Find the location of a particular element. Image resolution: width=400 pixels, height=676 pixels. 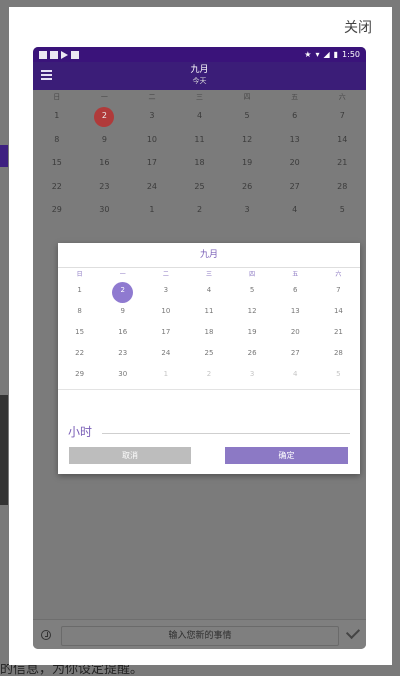

confirm-button: 确定 is located at coordinates (286, 455).